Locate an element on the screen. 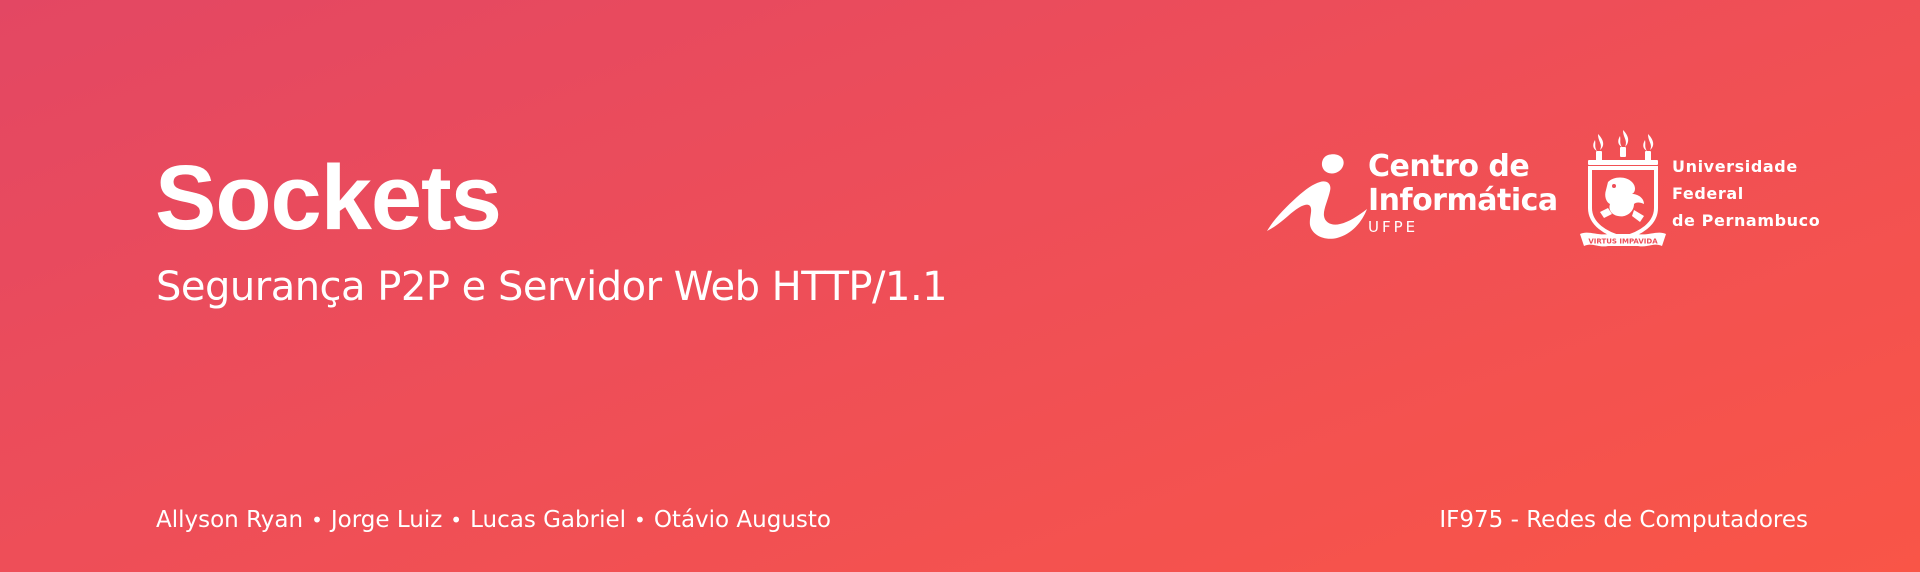 The height and width of the screenshot is (572, 1920). ufpe-line-pernambuco: de Pernambuco is located at coordinates (1746, 220).